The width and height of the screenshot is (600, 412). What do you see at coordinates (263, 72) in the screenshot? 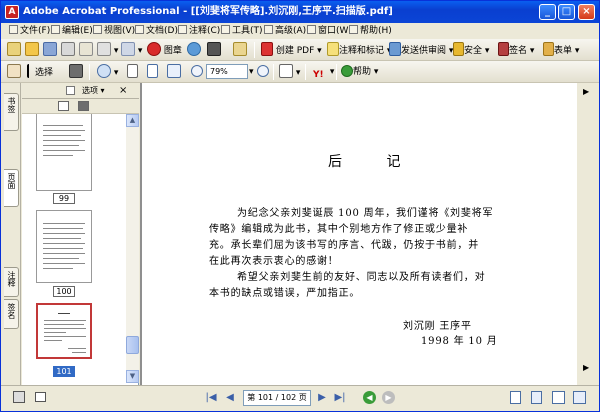
I see `zoom-in-button` at bounding box center [263, 72].